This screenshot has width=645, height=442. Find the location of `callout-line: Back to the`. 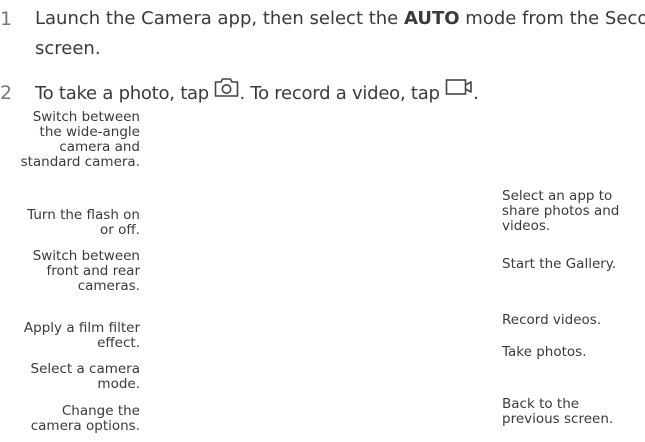

callout-line: Back to the is located at coordinates (541, 404).